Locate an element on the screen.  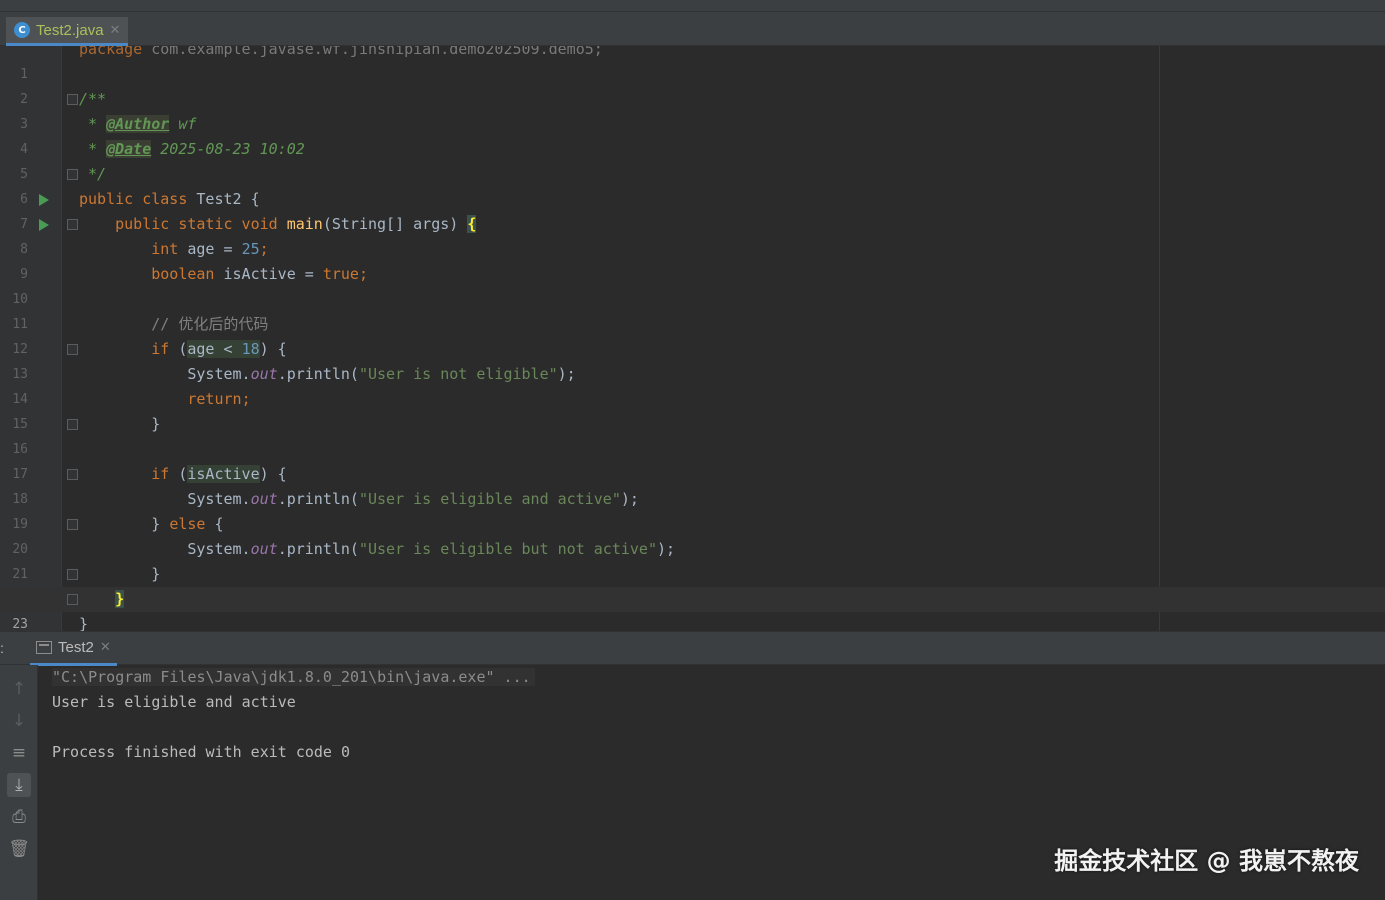
code-text: isActive = is located at coordinates (268, 274).